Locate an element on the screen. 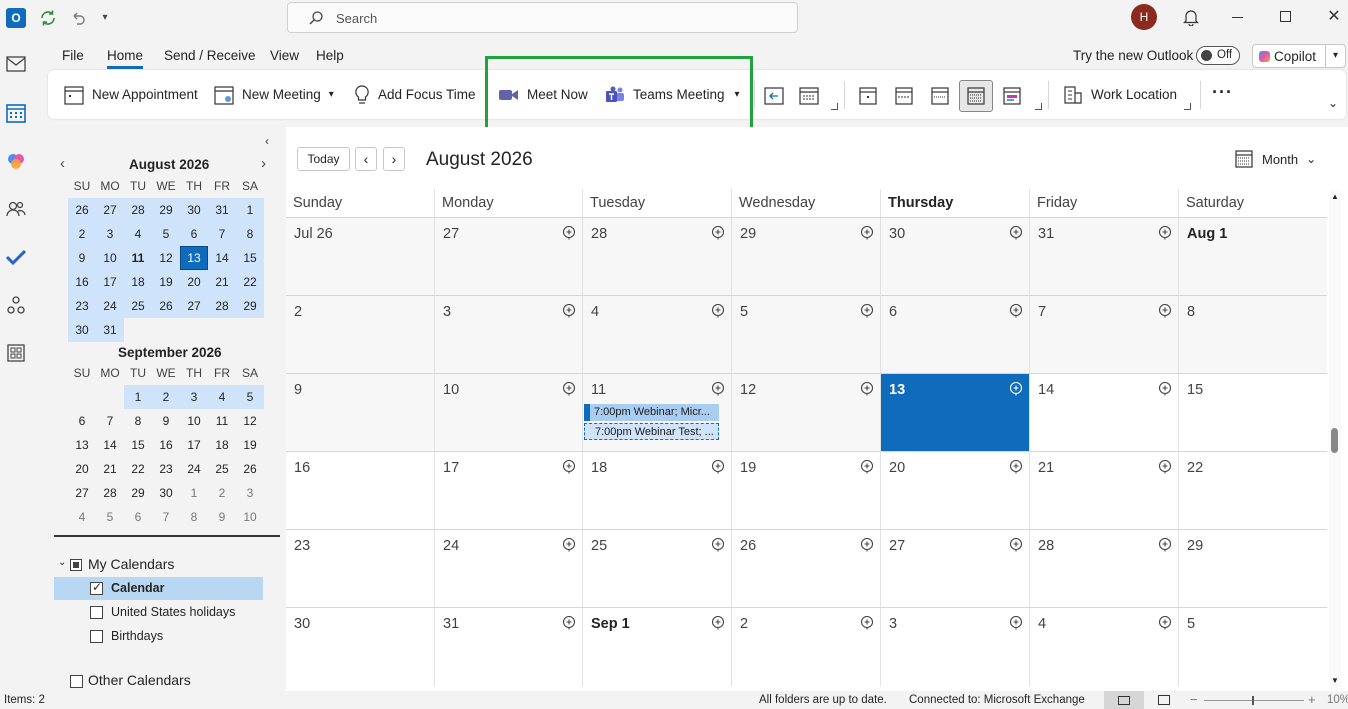 The image size is (1348, 709). calendar-day-cell: 27 is located at coordinates (508, 256).